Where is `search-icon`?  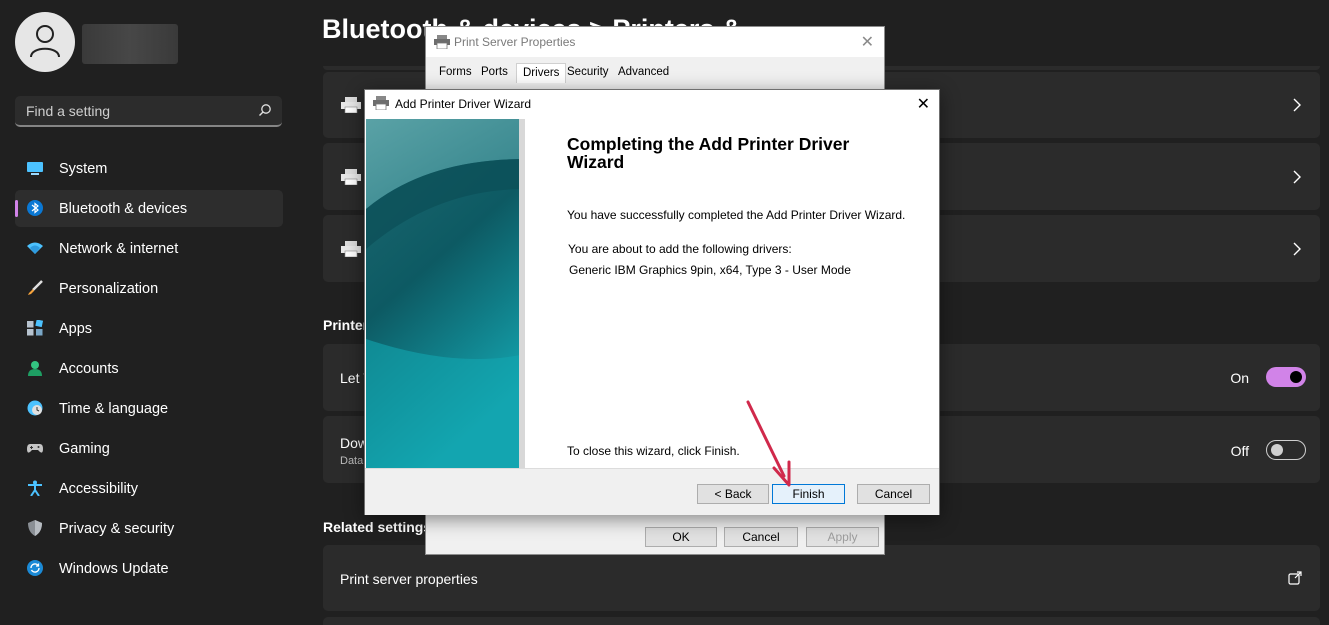
search-icon is located at coordinates (265, 110).